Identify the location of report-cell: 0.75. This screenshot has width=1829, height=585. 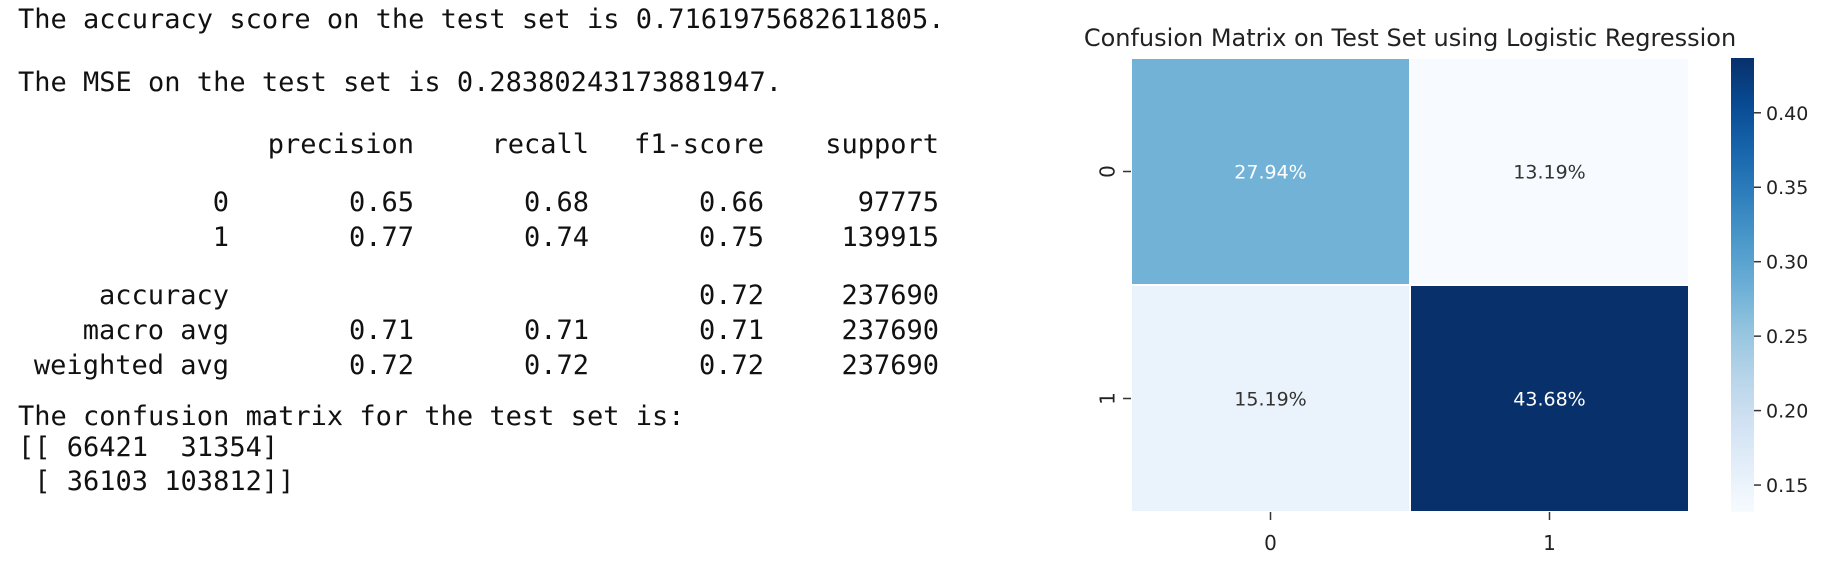
(731, 237).